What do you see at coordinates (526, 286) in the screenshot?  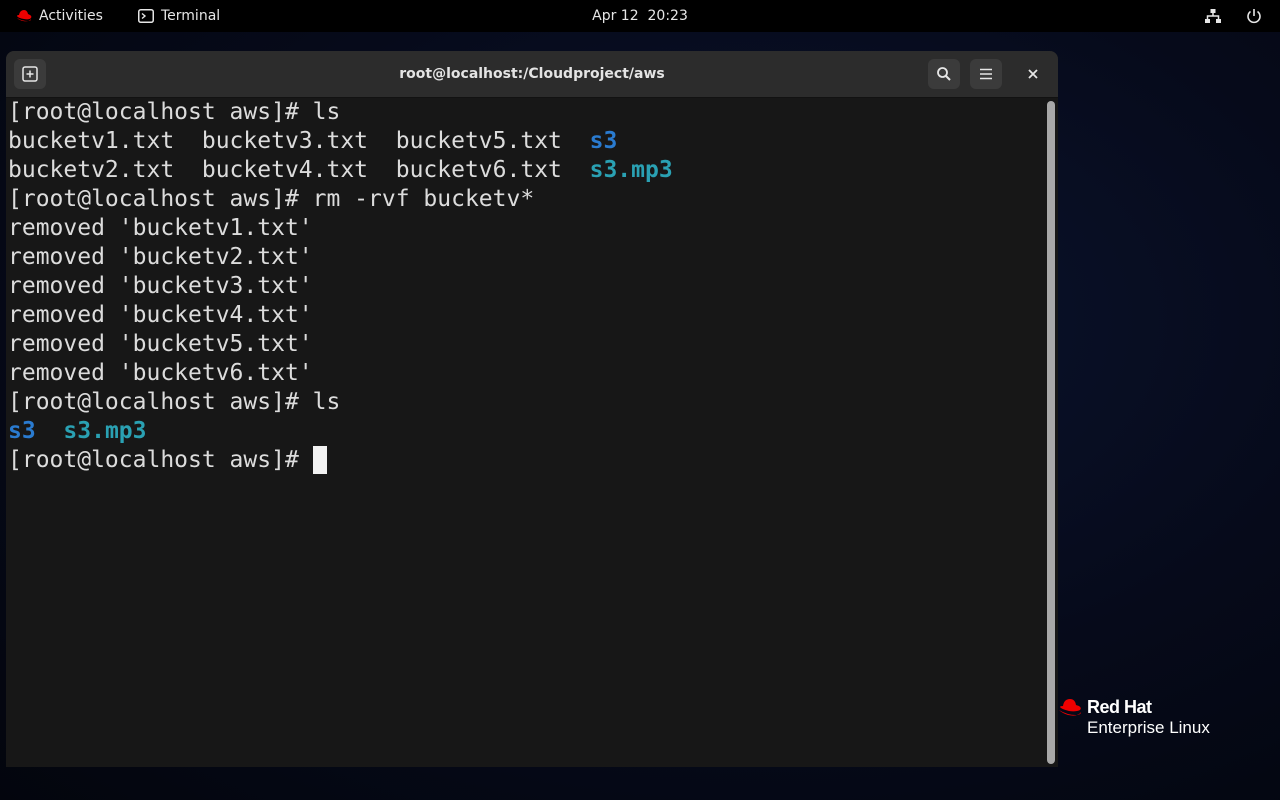 I see `terminal-line: removed 'bucketv3.txt'` at bounding box center [526, 286].